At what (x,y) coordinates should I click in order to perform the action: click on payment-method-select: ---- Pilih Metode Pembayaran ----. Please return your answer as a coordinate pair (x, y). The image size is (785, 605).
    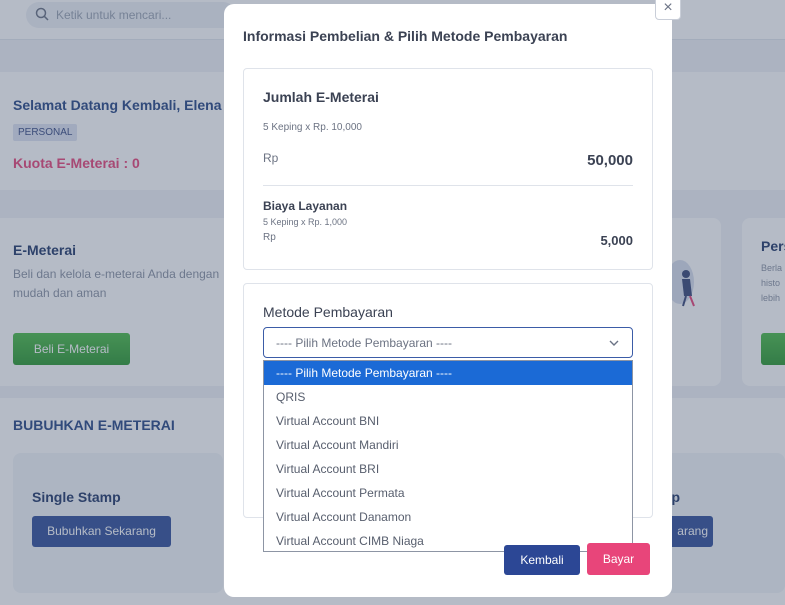
    Looking at the image, I should click on (448, 342).